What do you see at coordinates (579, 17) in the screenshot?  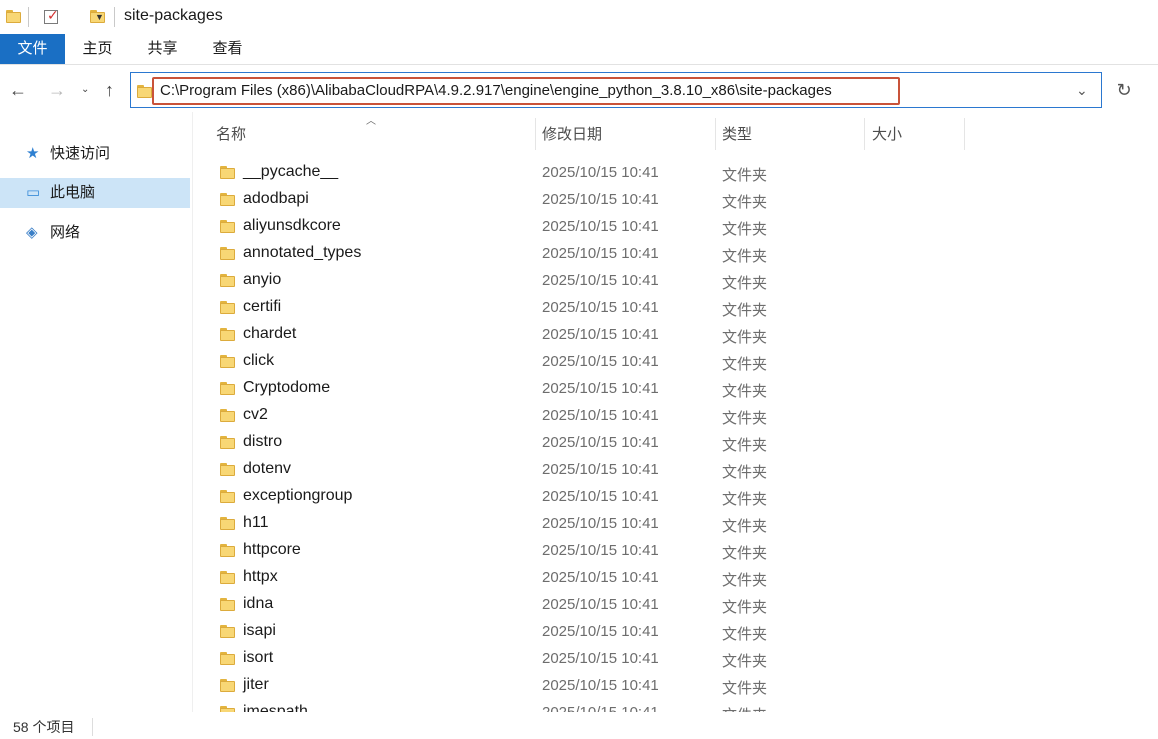 I see `title-bar: ✓ ▼ site-packages` at bounding box center [579, 17].